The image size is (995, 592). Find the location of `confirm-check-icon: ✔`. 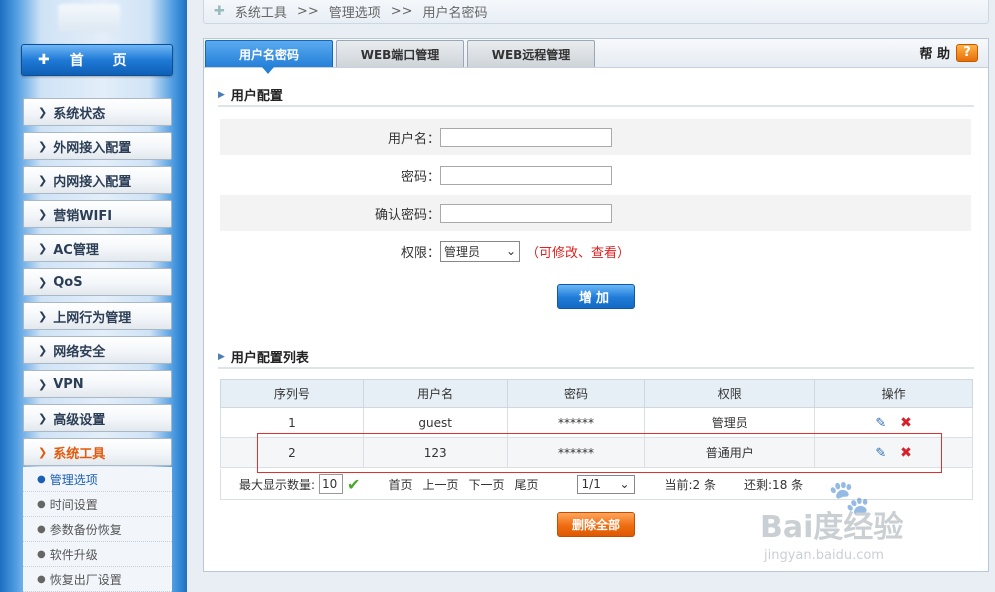

confirm-check-icon: ✔ is located at coordinates (353, 484).